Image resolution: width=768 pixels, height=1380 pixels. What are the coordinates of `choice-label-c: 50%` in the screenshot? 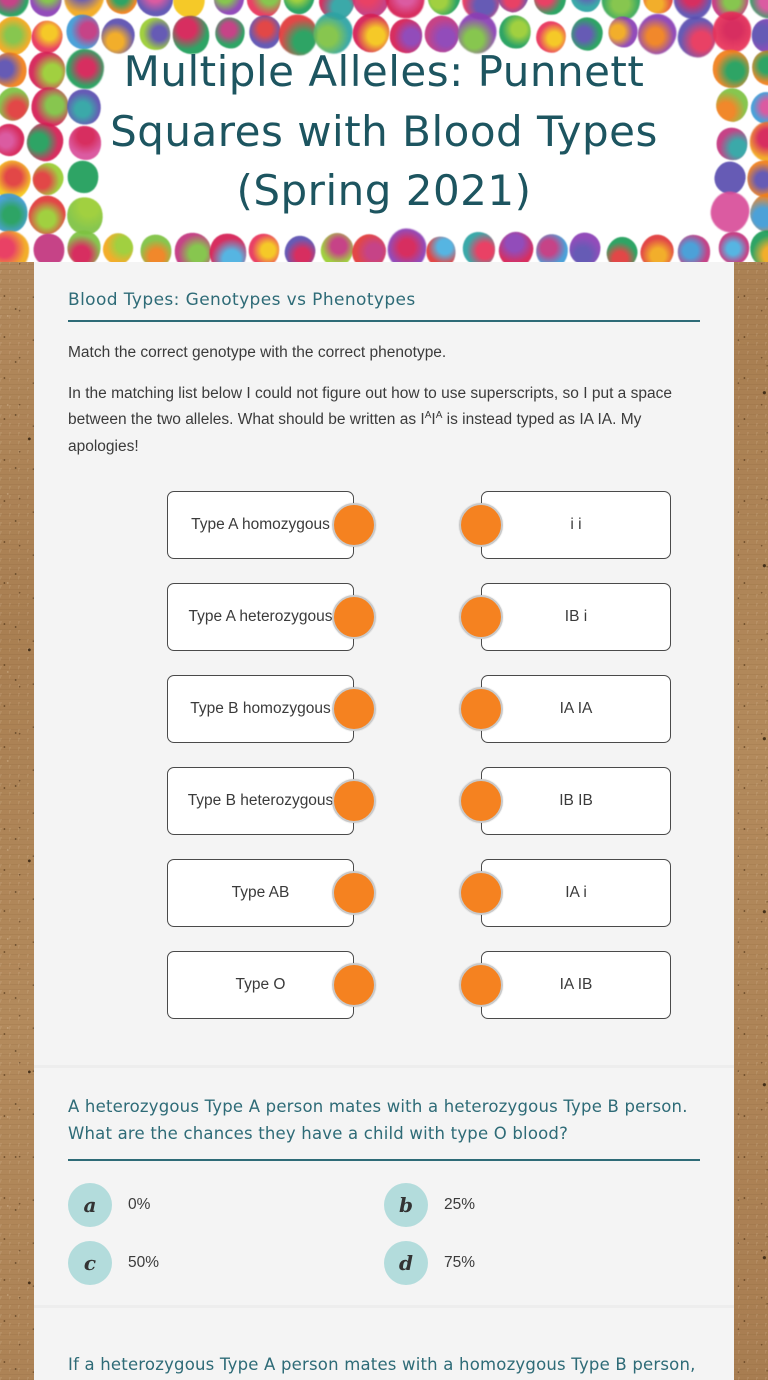 It's located at (144, 1263).